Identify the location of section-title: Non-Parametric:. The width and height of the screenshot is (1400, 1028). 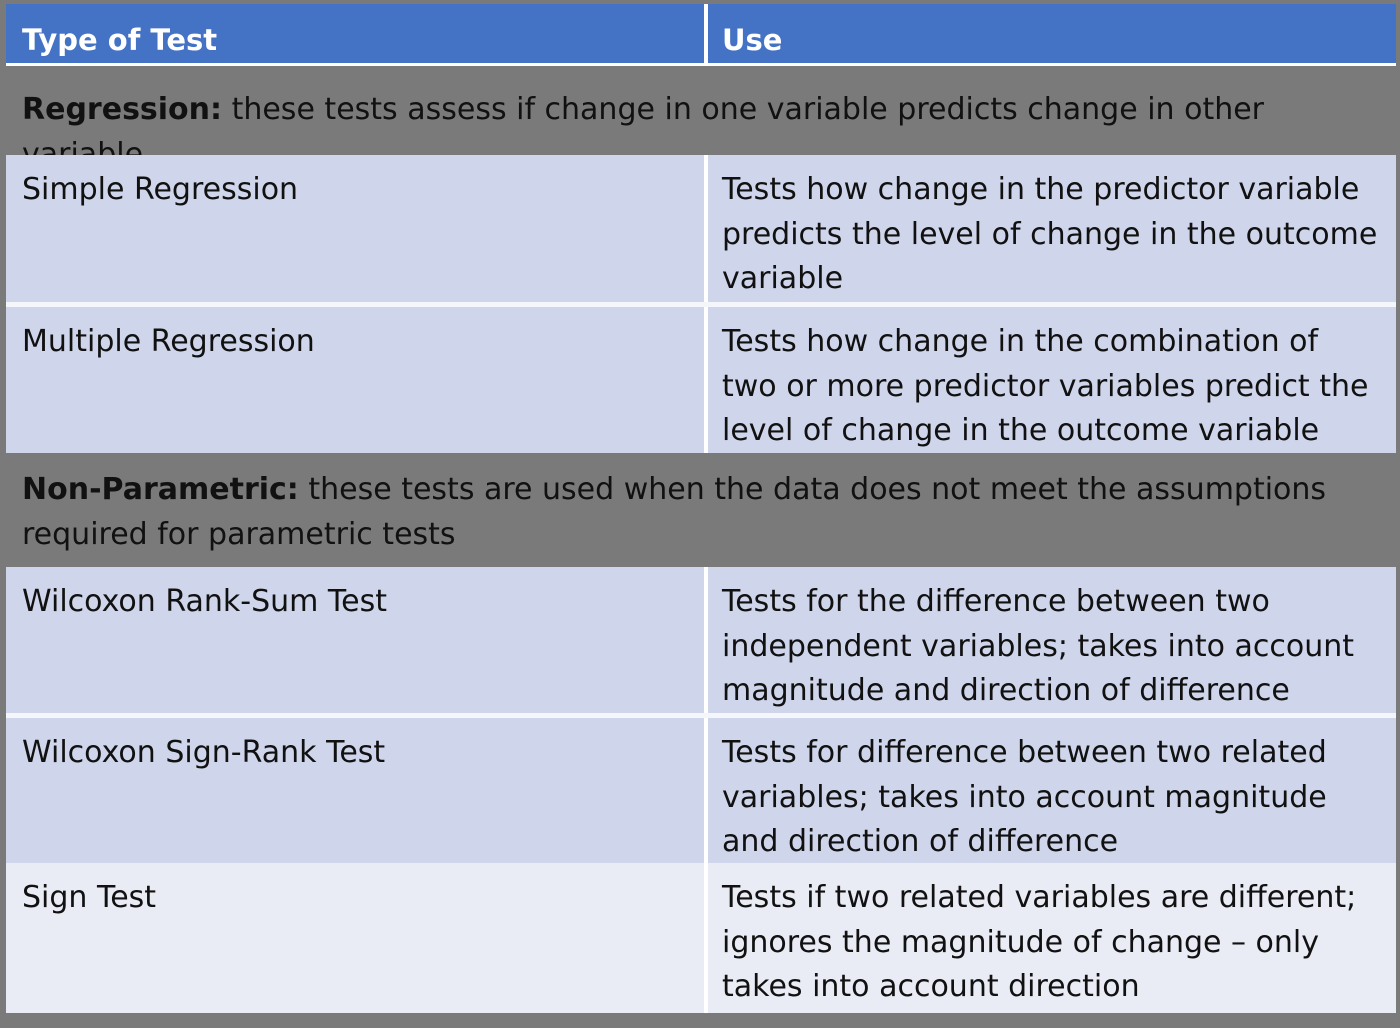
(160, 489).